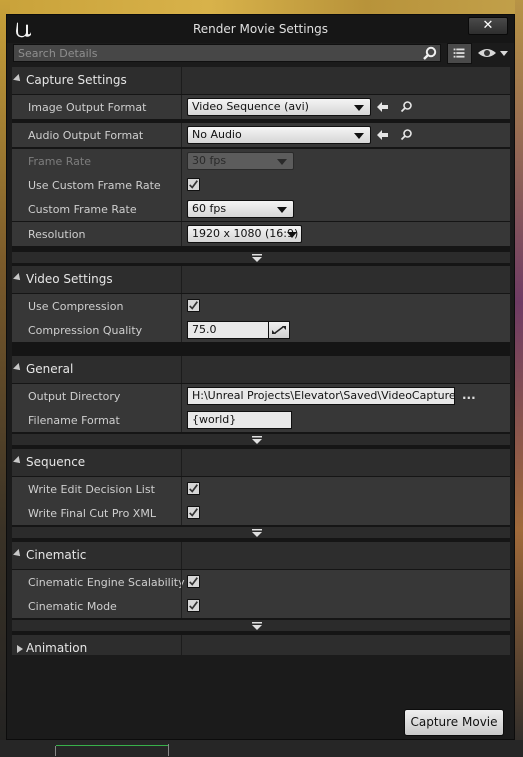 This screenshot has width=523, height=757. Describe the element at coordinates (209, 160) in the screenshot. I see `dropdown-value: 30 fps` at that location.